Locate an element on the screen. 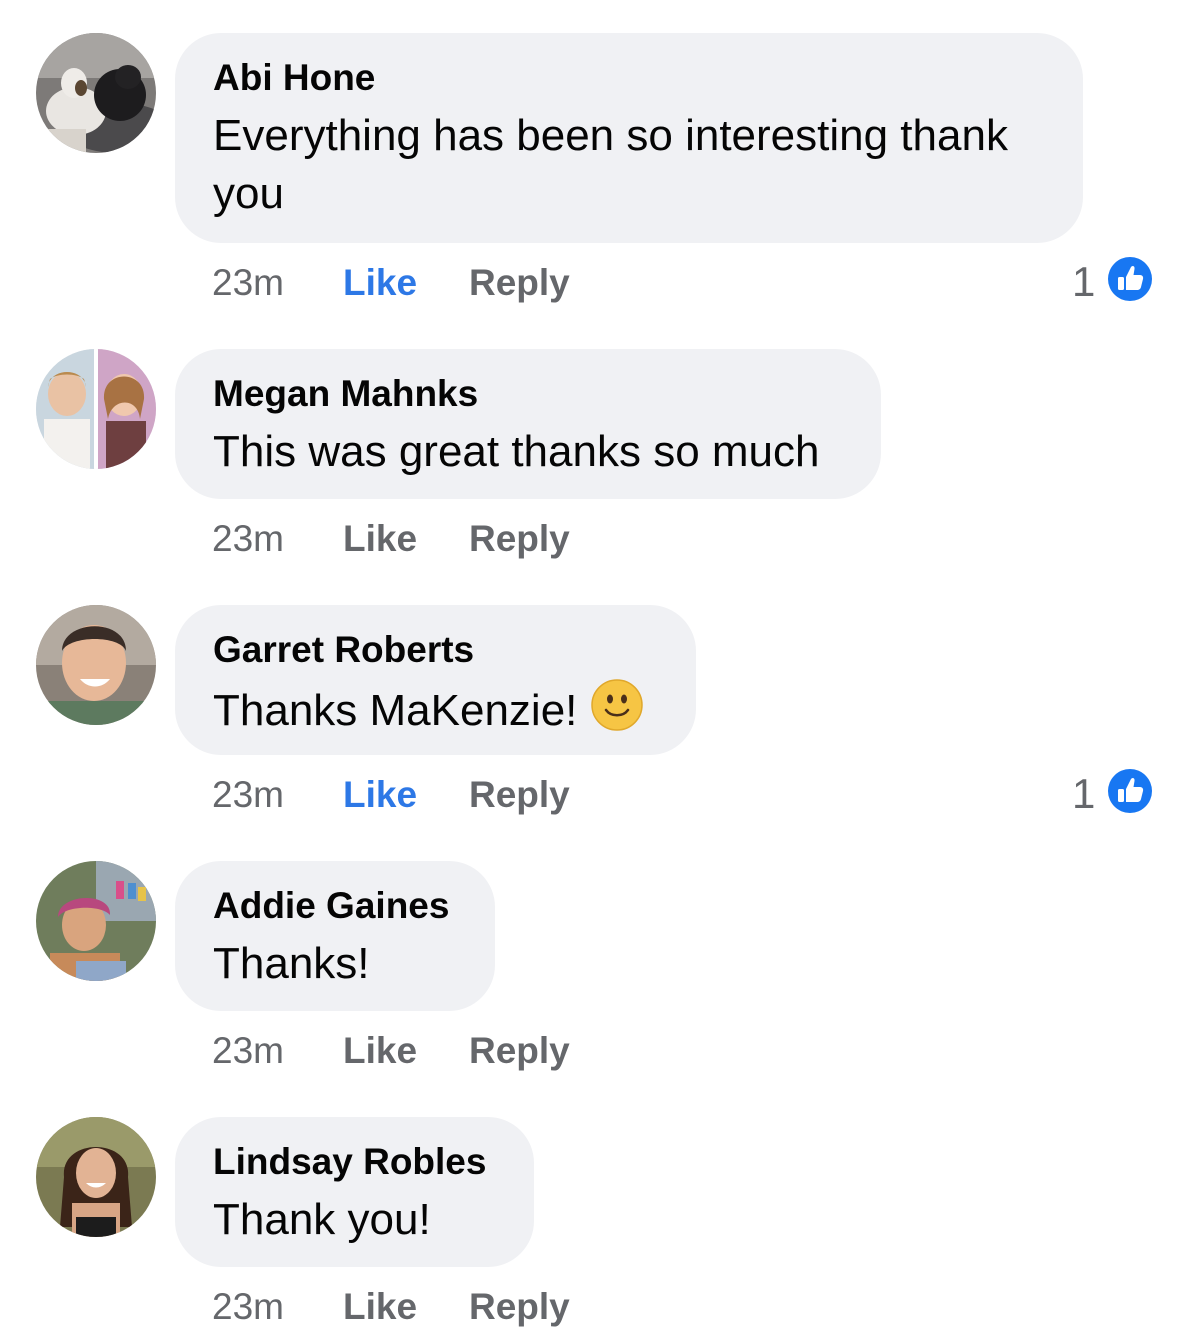 The image size is (1179, 1334). comment-text: Thanks MaKenzie! is located at coordinates (428, 709).